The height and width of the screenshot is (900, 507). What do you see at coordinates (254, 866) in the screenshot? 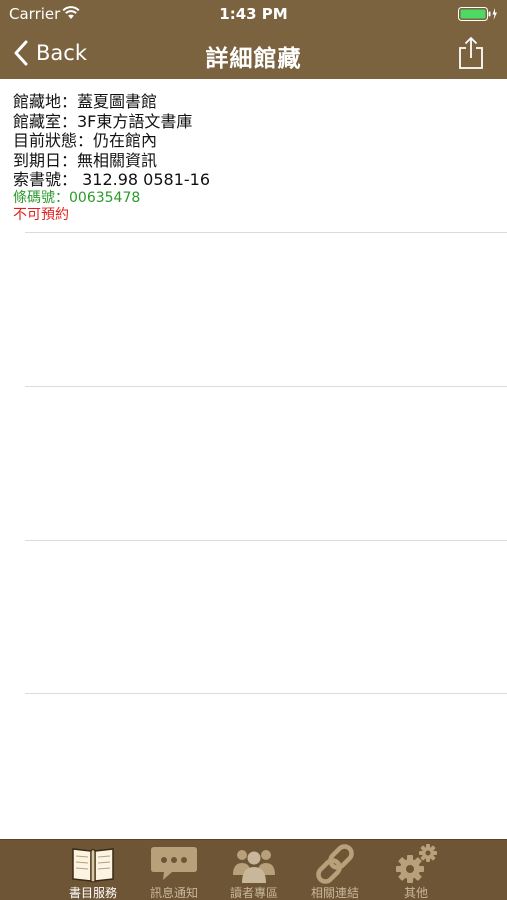
I see `users-icon` at bounding box center [254, 866].